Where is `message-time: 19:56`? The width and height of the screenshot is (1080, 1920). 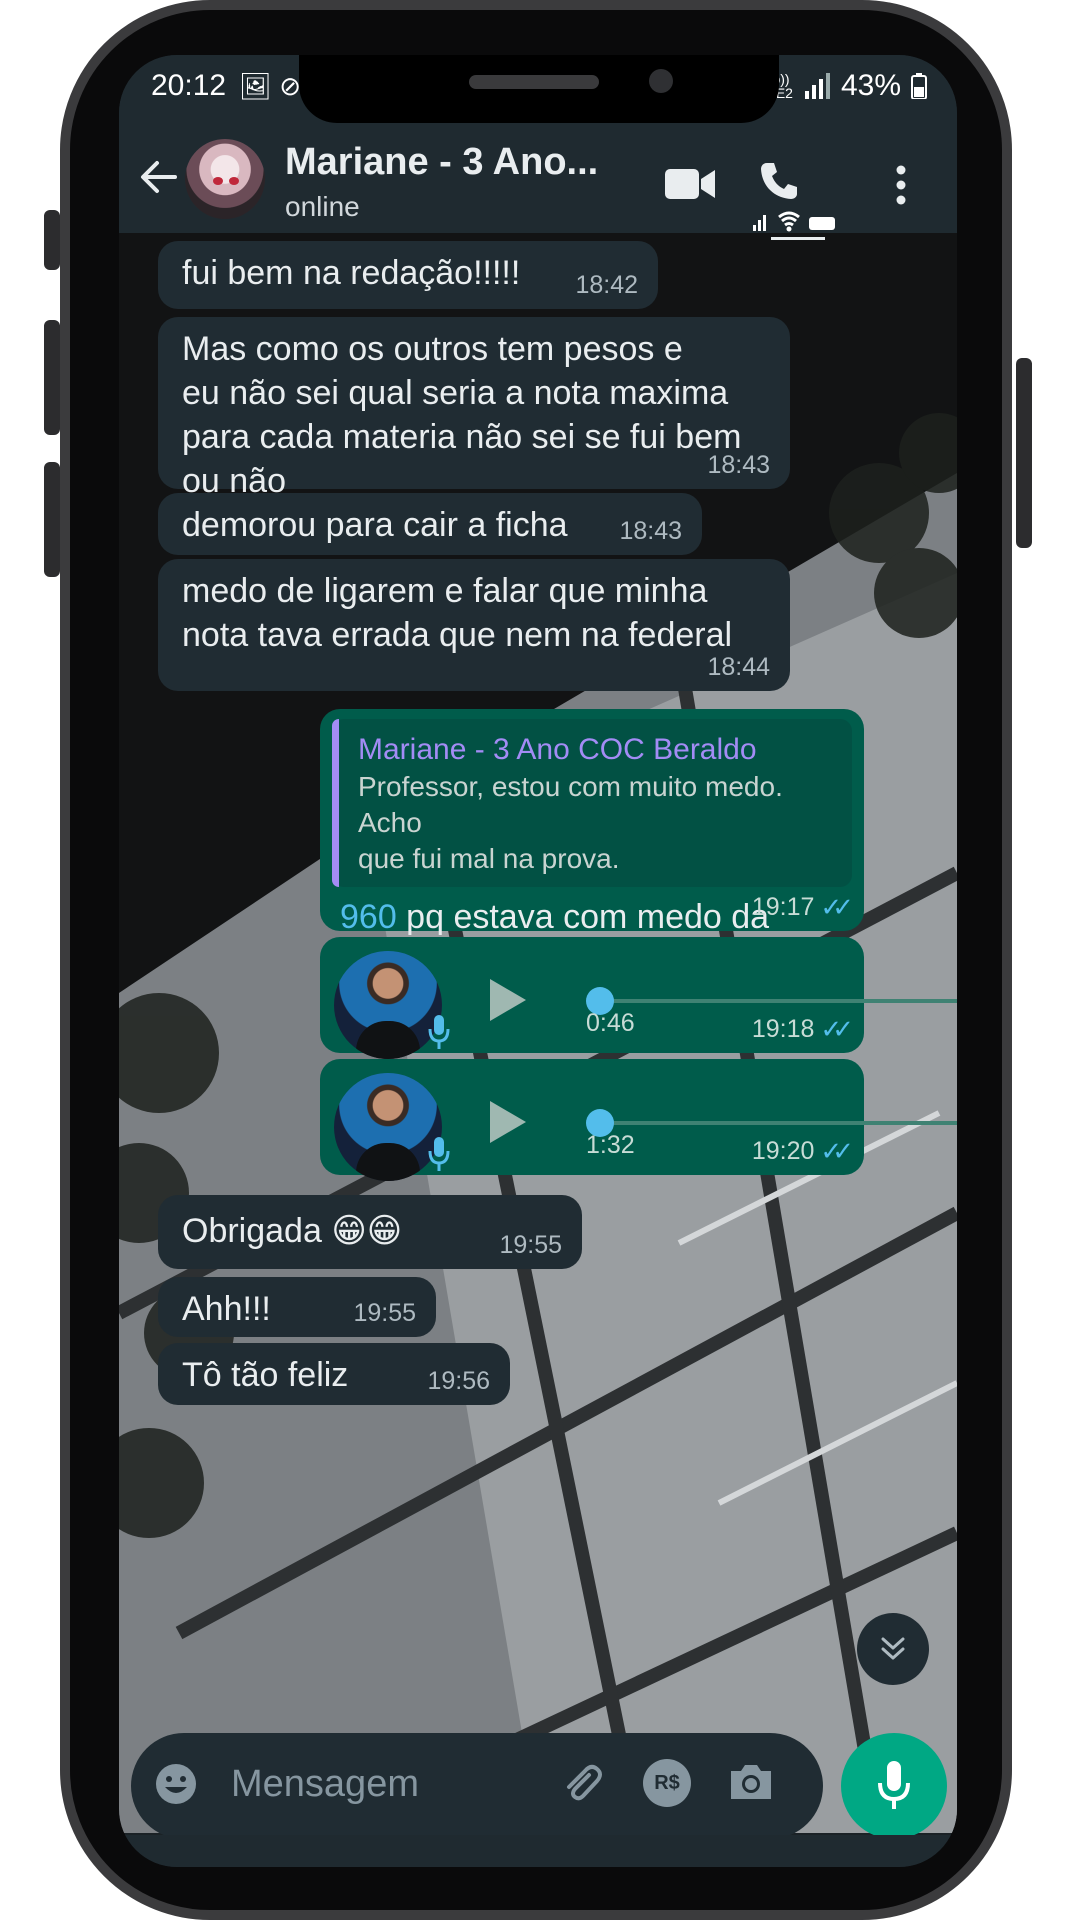 message-time: 19:56 is located at coordinates (458, 1381).